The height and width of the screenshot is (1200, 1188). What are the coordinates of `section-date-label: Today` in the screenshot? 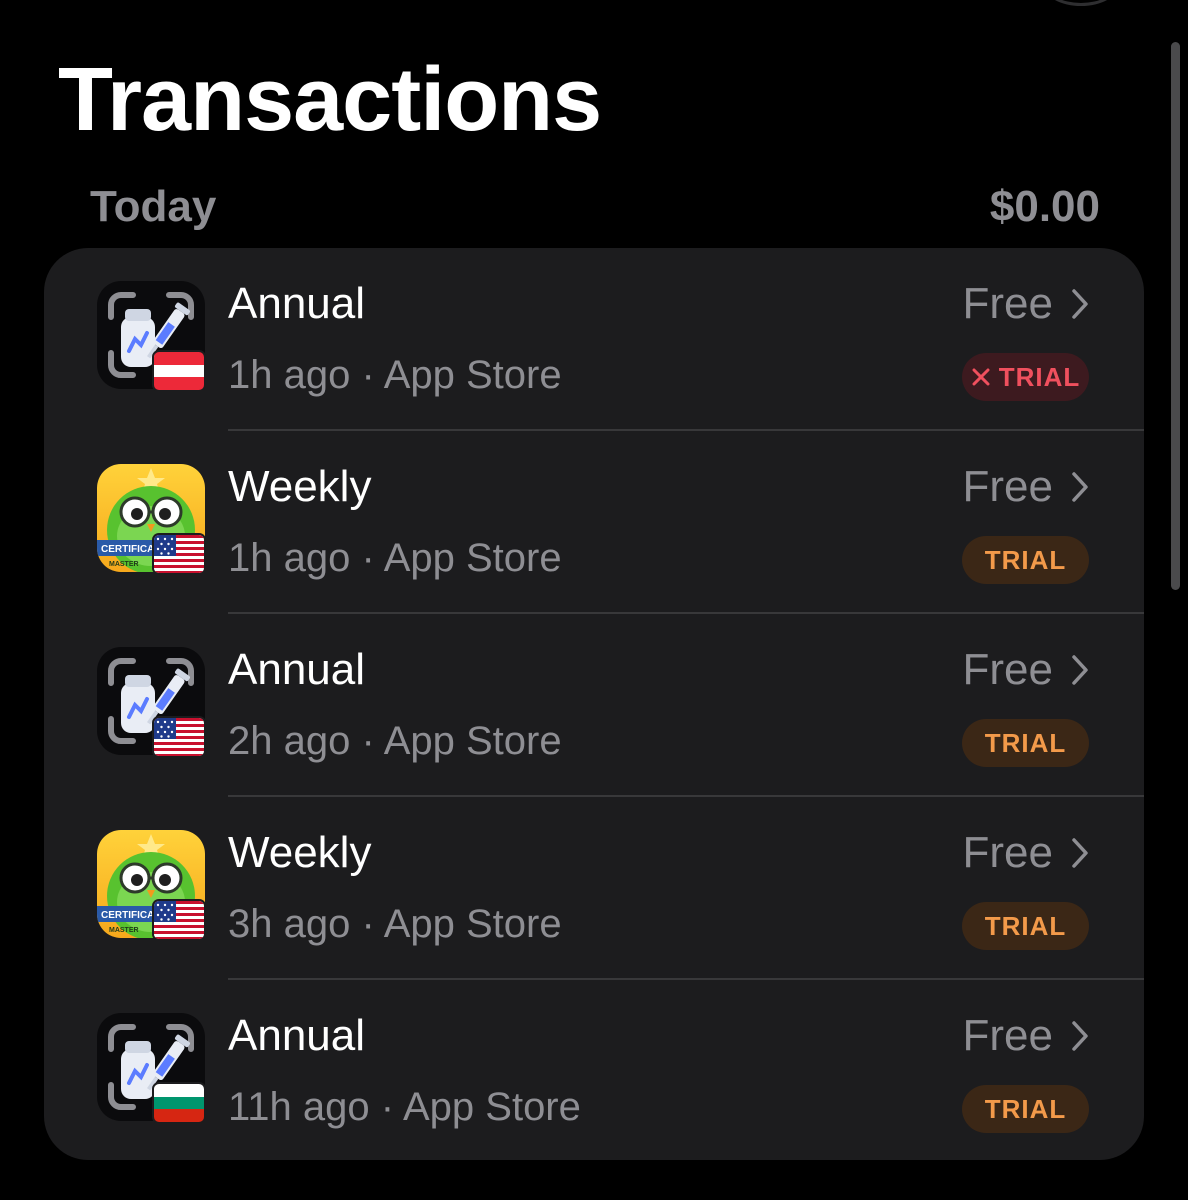 It's located at (153, 206).